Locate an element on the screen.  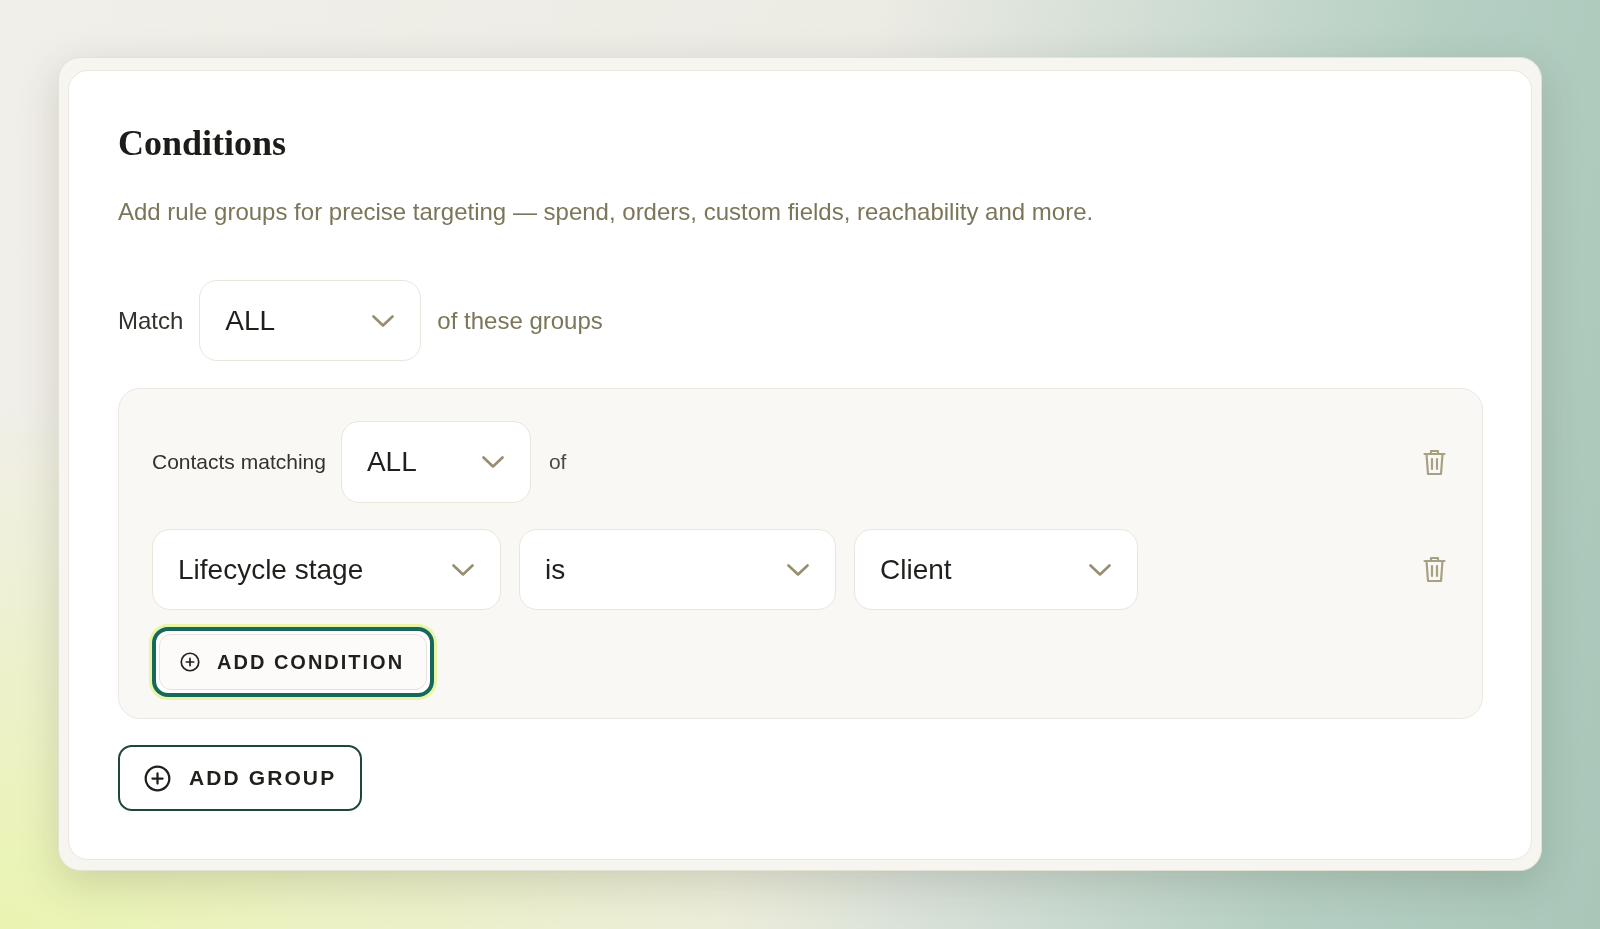
add-condition-button: ADD CONDITION is located at coordinates (293, 662).